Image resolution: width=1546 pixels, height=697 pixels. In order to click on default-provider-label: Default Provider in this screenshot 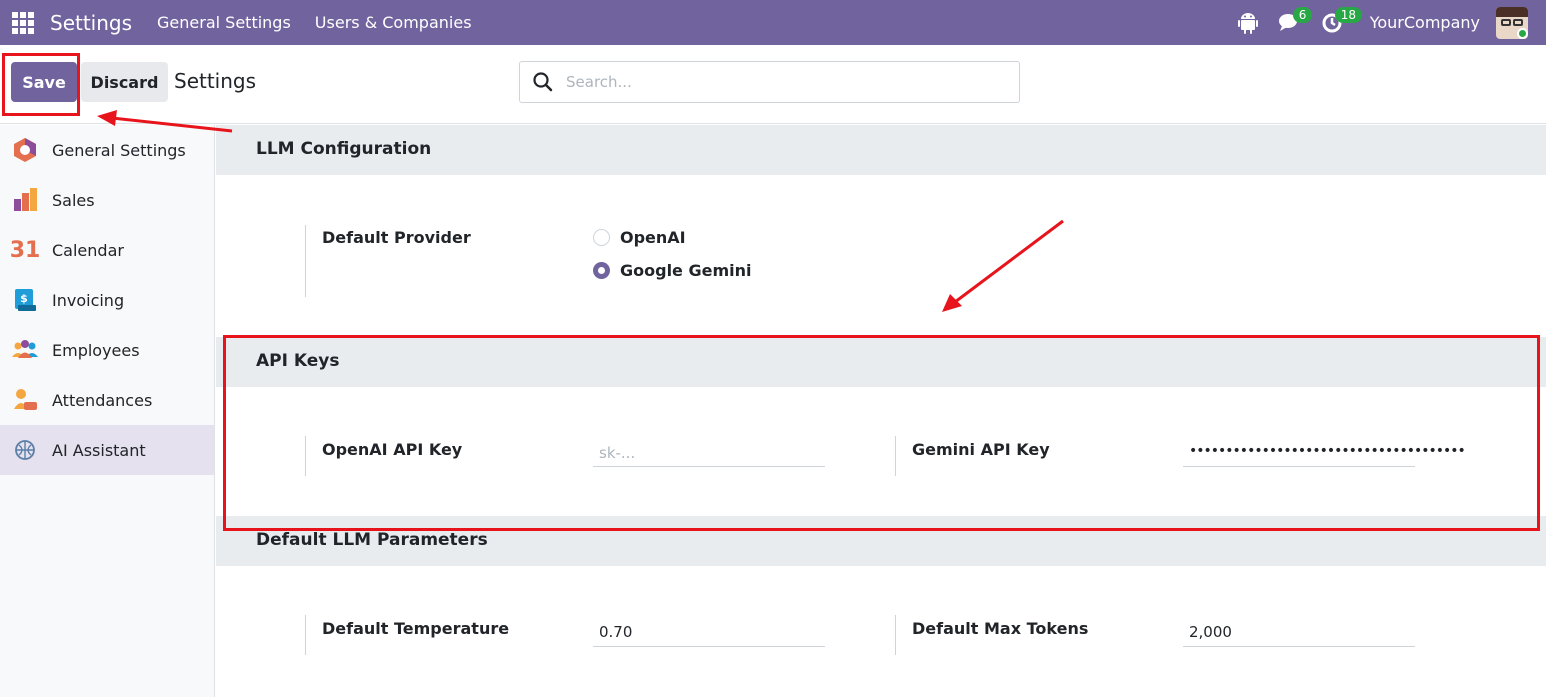, I will do `click(396, 237)`.